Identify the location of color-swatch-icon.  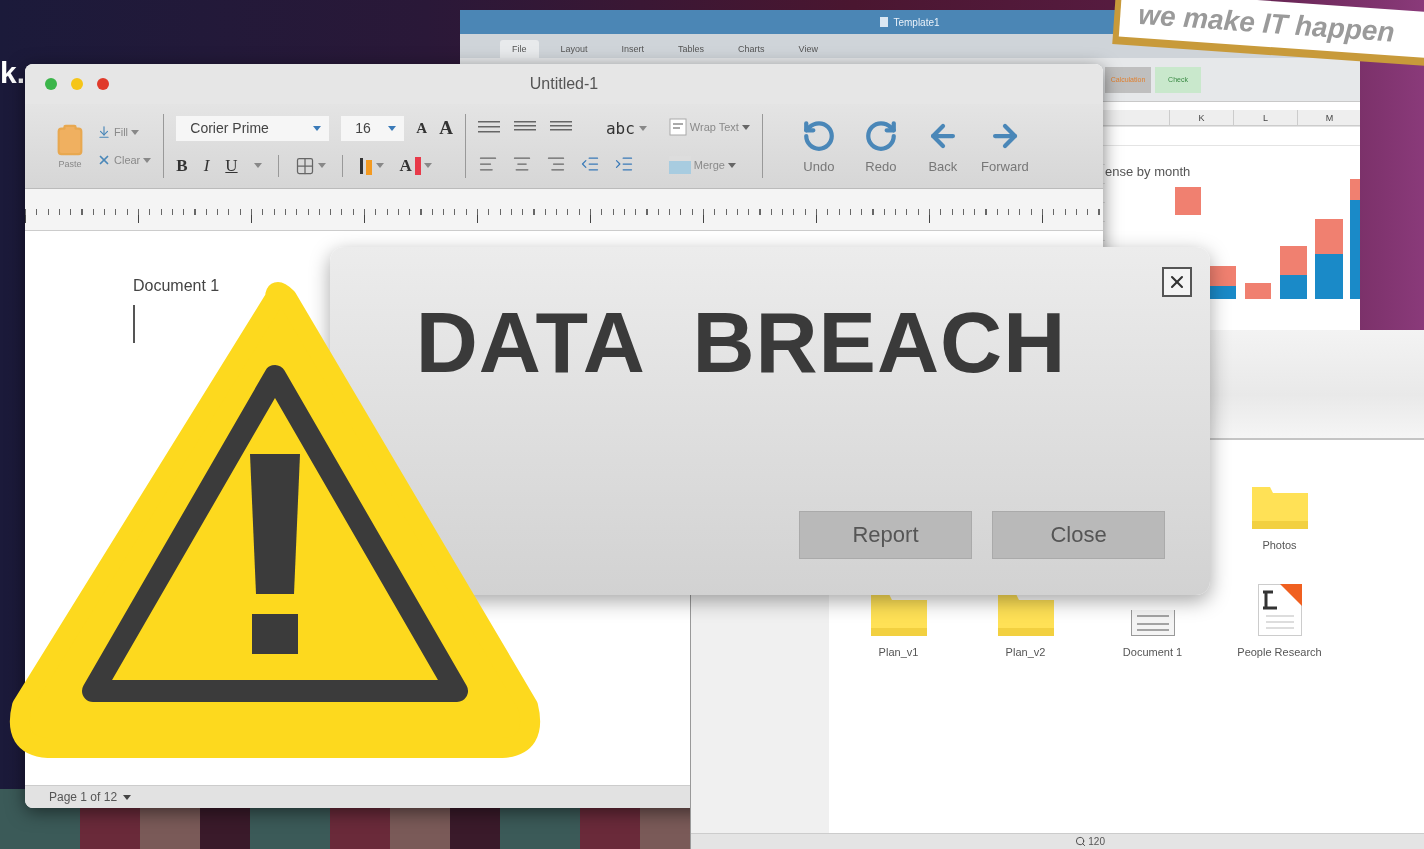
(417, 165).